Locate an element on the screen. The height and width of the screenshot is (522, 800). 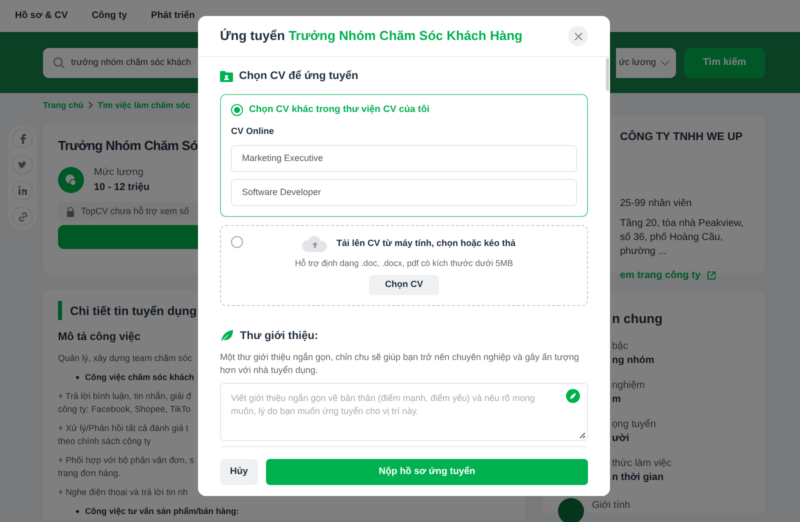
info-label: thức làm việc is located at coordinates (642, 463).